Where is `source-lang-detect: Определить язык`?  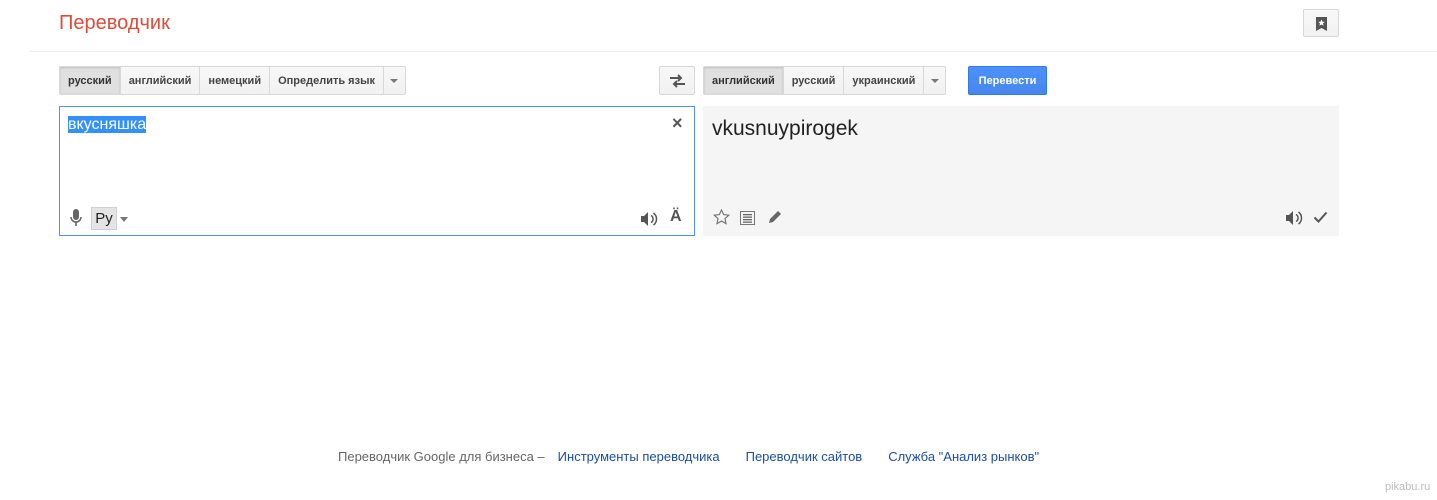 source-lang-detect: Определить язык is located at coordinates (327, 80).